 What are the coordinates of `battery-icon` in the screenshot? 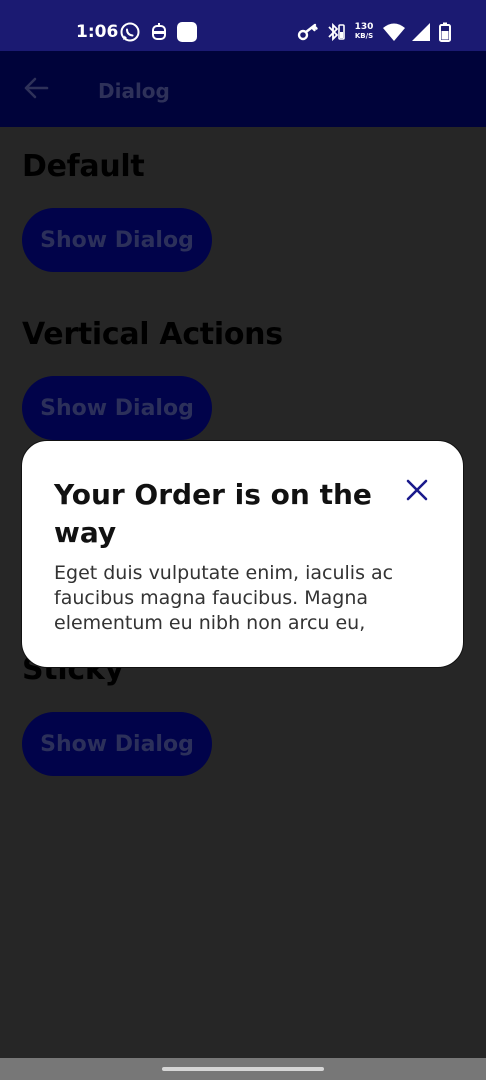 It's located at (445, 32).